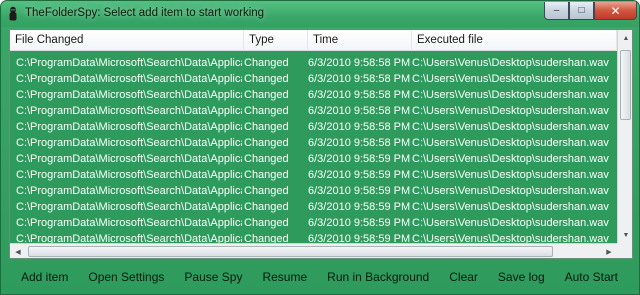 The image size is (640, 295). What do you see at coordinates (556, 11) in the screenshot?
I see `minimize-button: –` at bounding box center [556, 11].